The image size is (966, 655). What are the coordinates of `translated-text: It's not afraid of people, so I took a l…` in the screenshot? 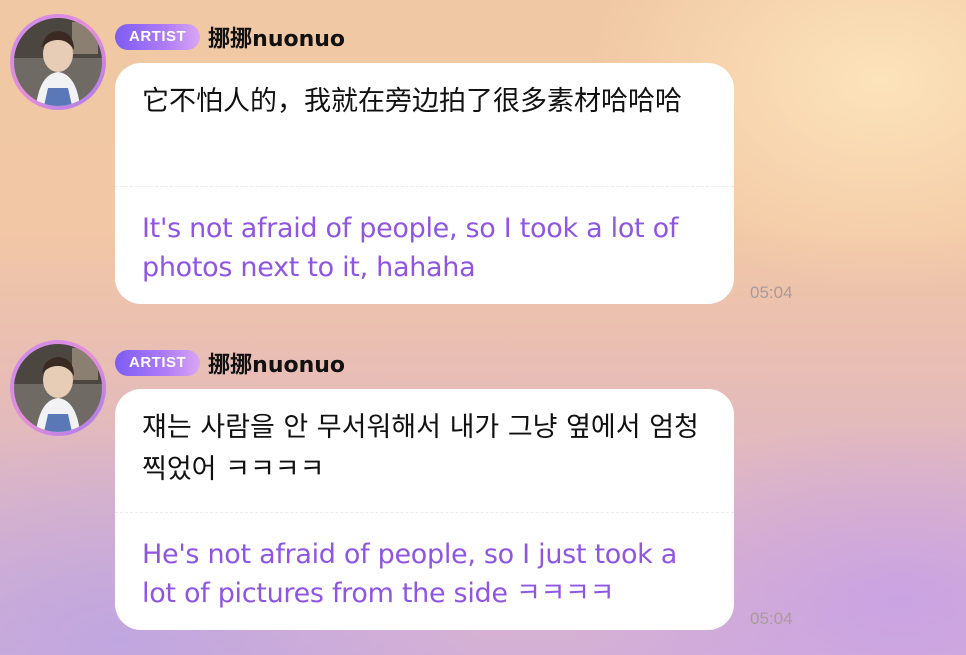 It's located at (410, 248).